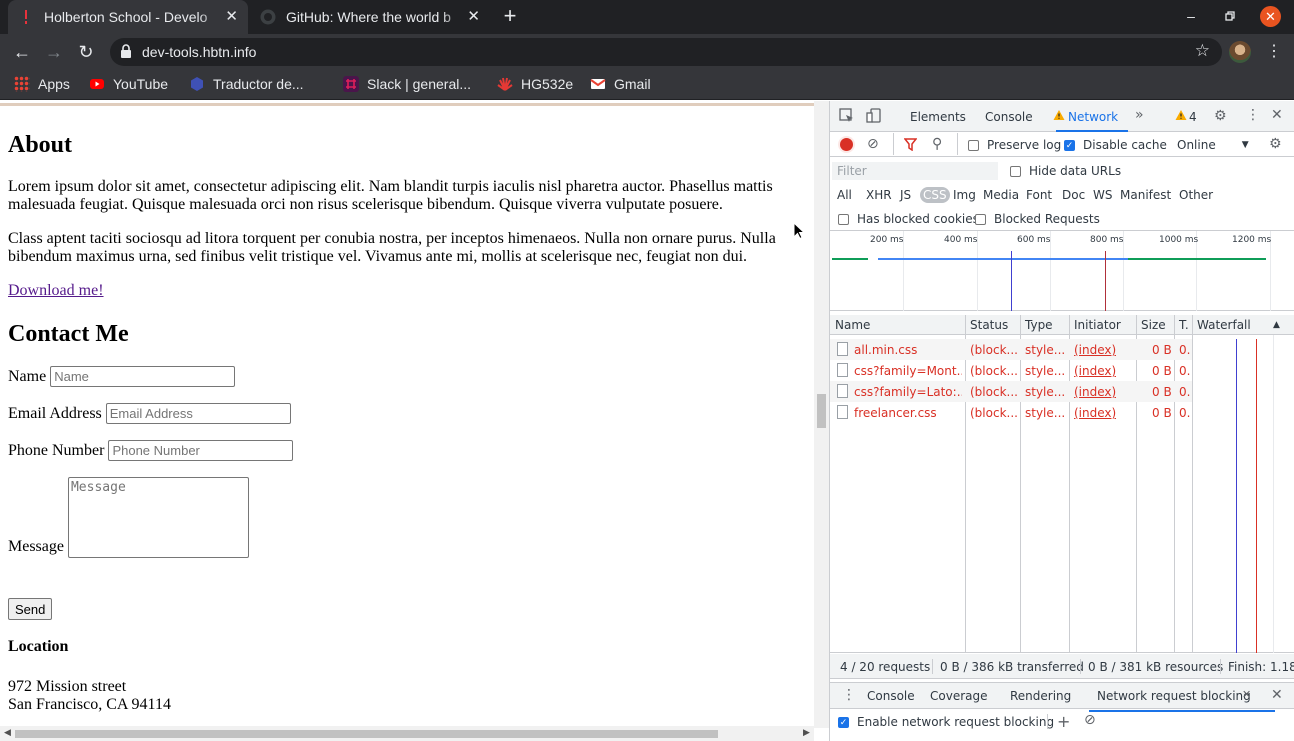 This screenshot has width=1294, height=741. Describe the element at coordinates (1182, 700) in the screenshot. I see `drawer-tab-network-request-blocking: Network request blocking` at that location.